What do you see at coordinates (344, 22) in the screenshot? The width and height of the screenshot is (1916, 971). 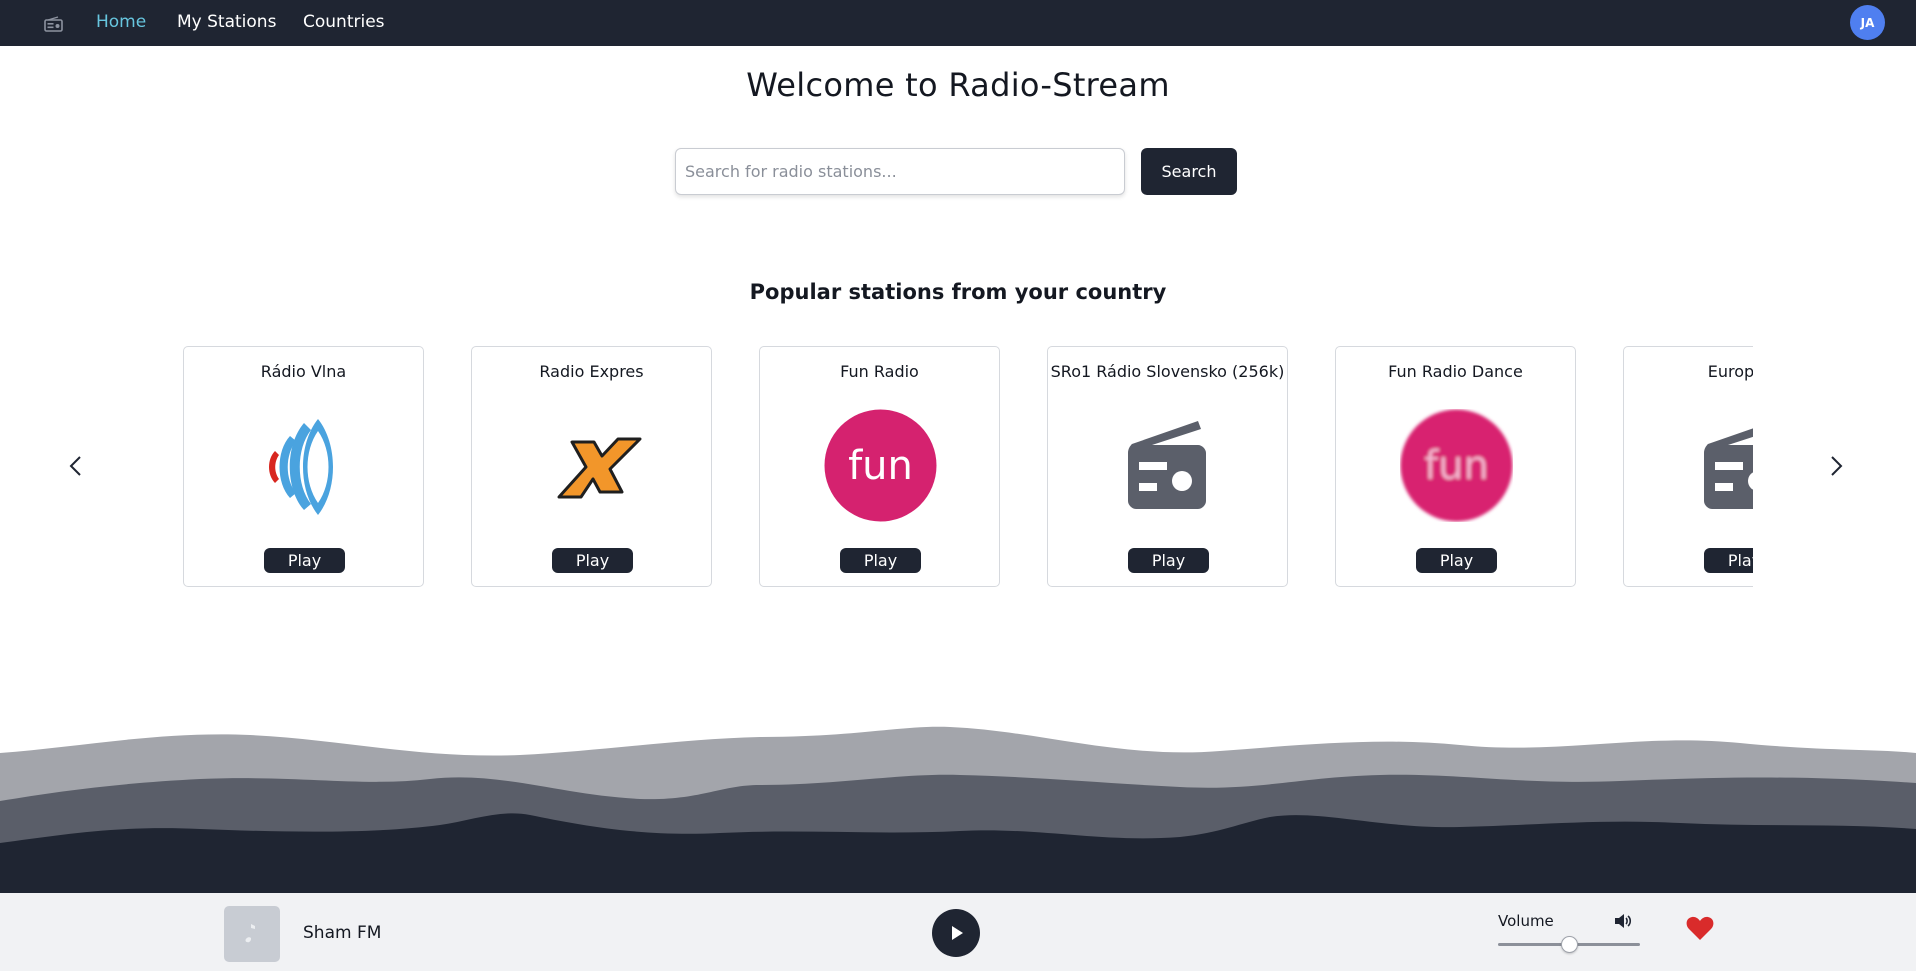 I see `nav-countries: Countries` at bounding box center [344, 22].